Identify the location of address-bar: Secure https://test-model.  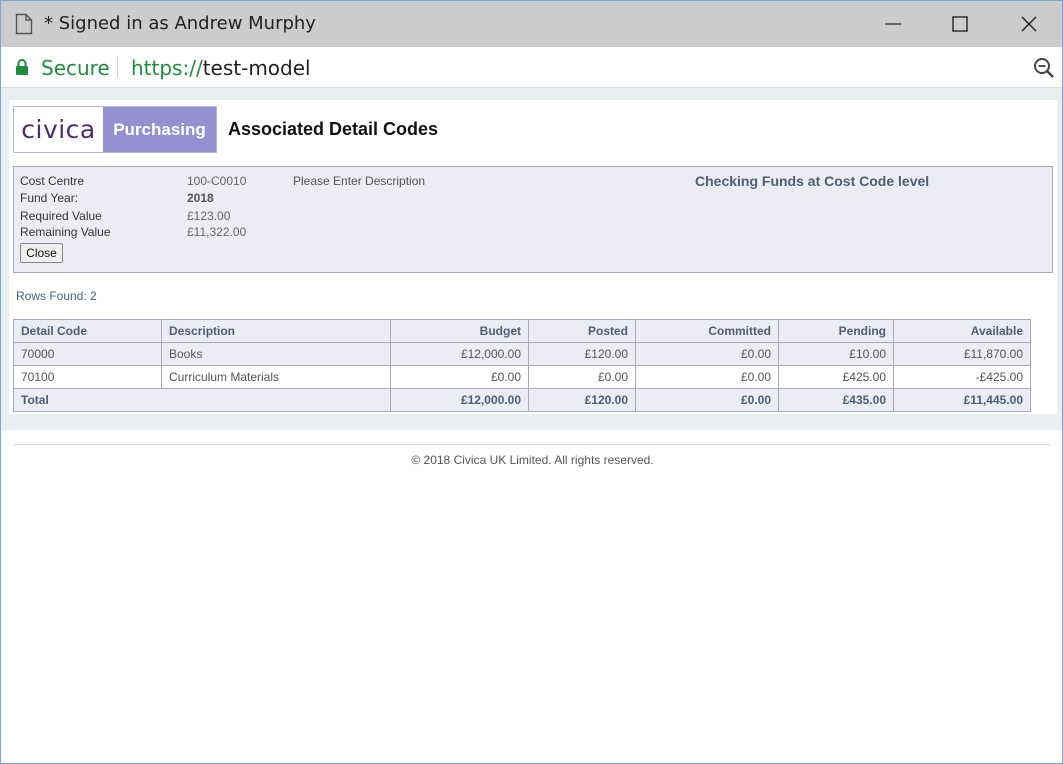
(531, 67).